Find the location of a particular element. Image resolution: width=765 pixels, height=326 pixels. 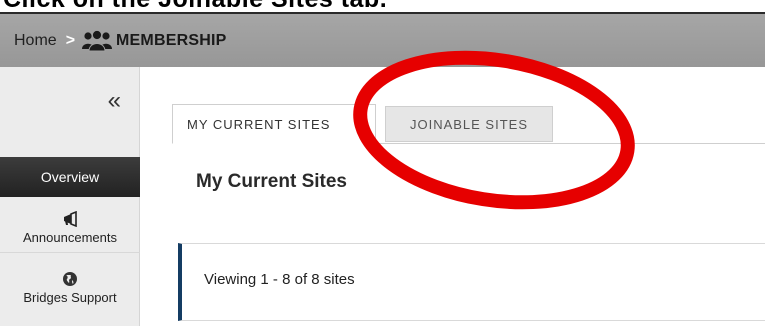

tab-joinable-sites: JOINABLE SITES is located at coordinates (469, 124).